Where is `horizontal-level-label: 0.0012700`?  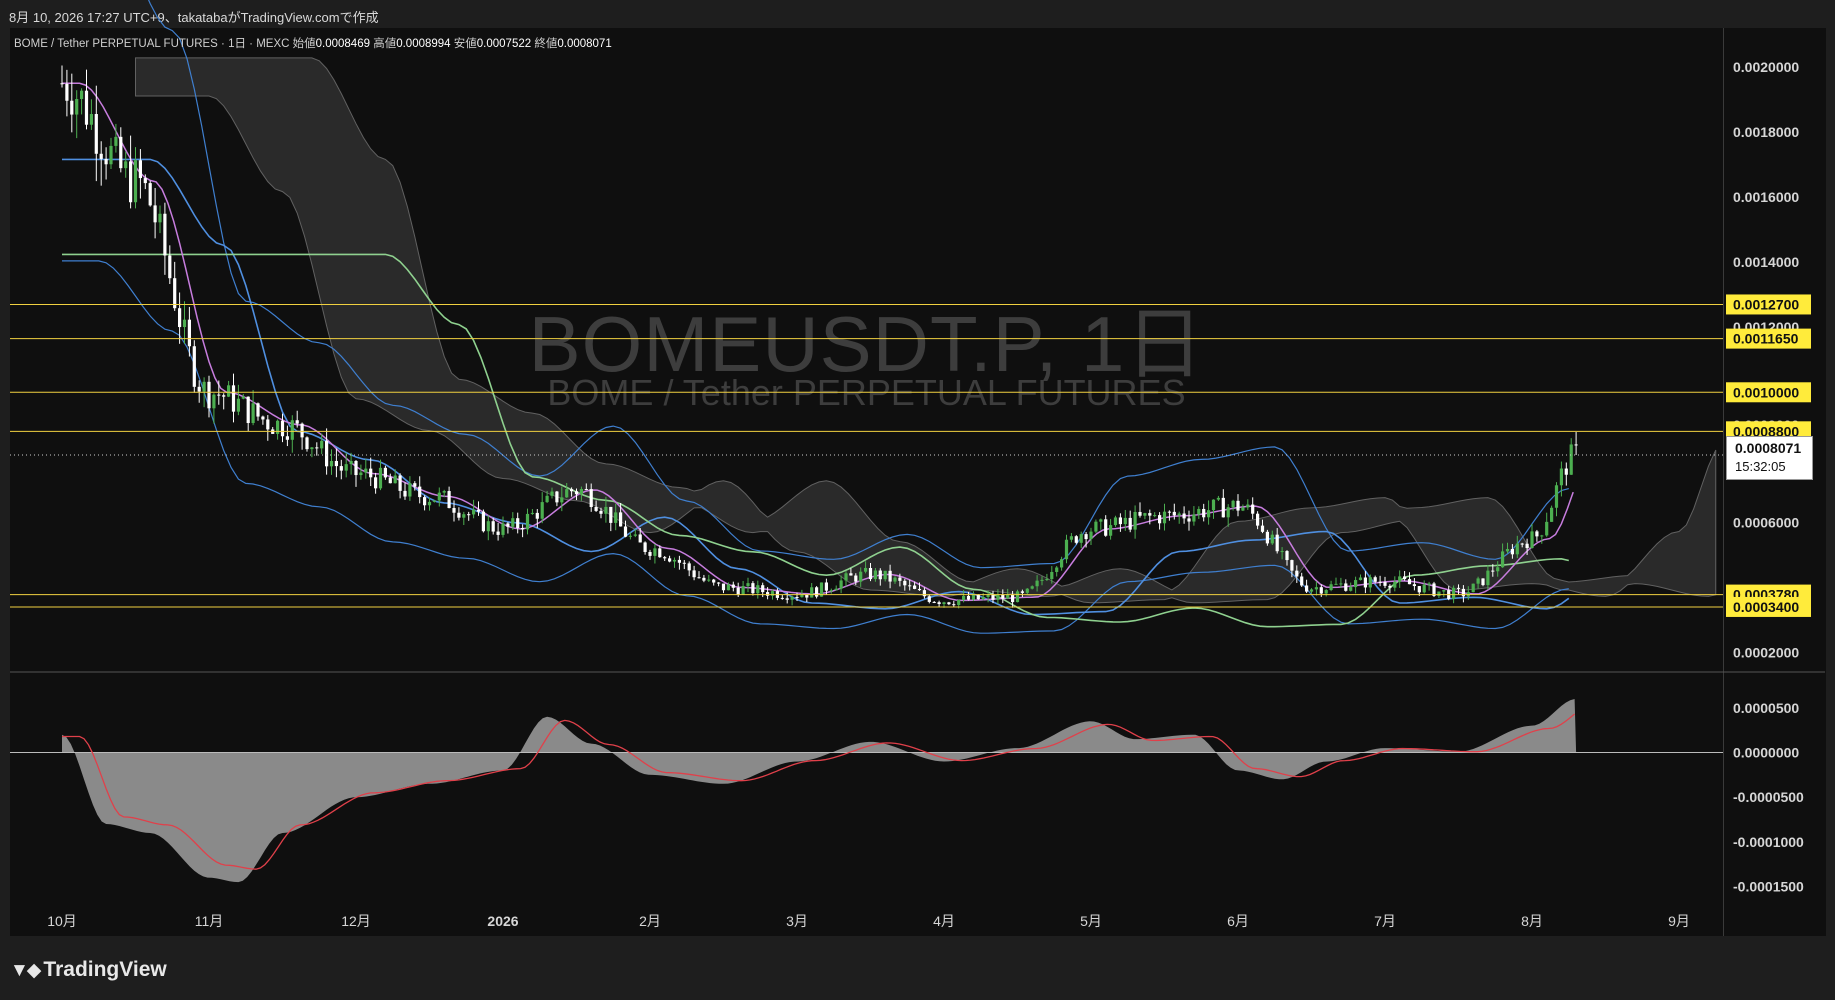
horizontal-level-label: 0.0012700 is located at coordinates (1766, 304).